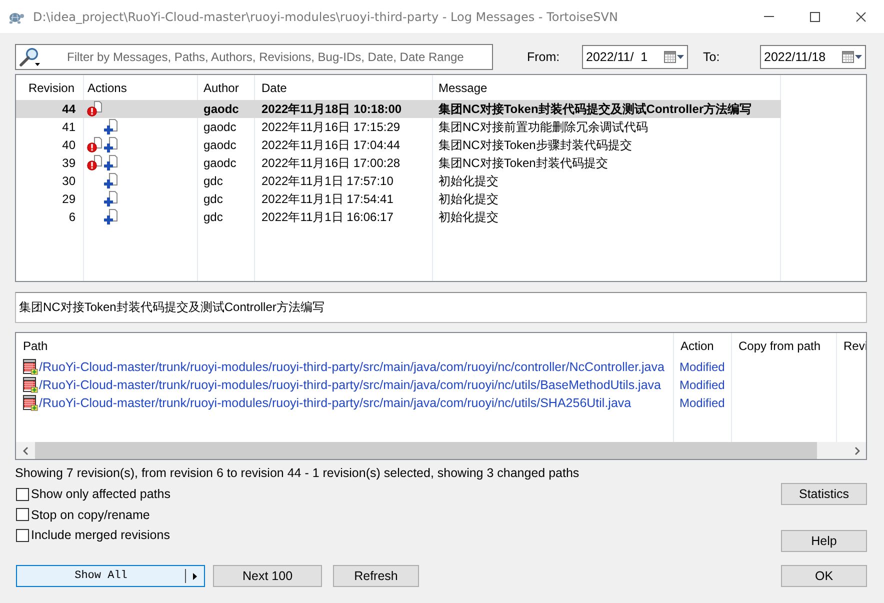  Describe the element at coordinates (441, 307) in the screenshot. I see `log-message-field: 集团NC对接Token封装代码提交及测试Controller方法编写` at that location.